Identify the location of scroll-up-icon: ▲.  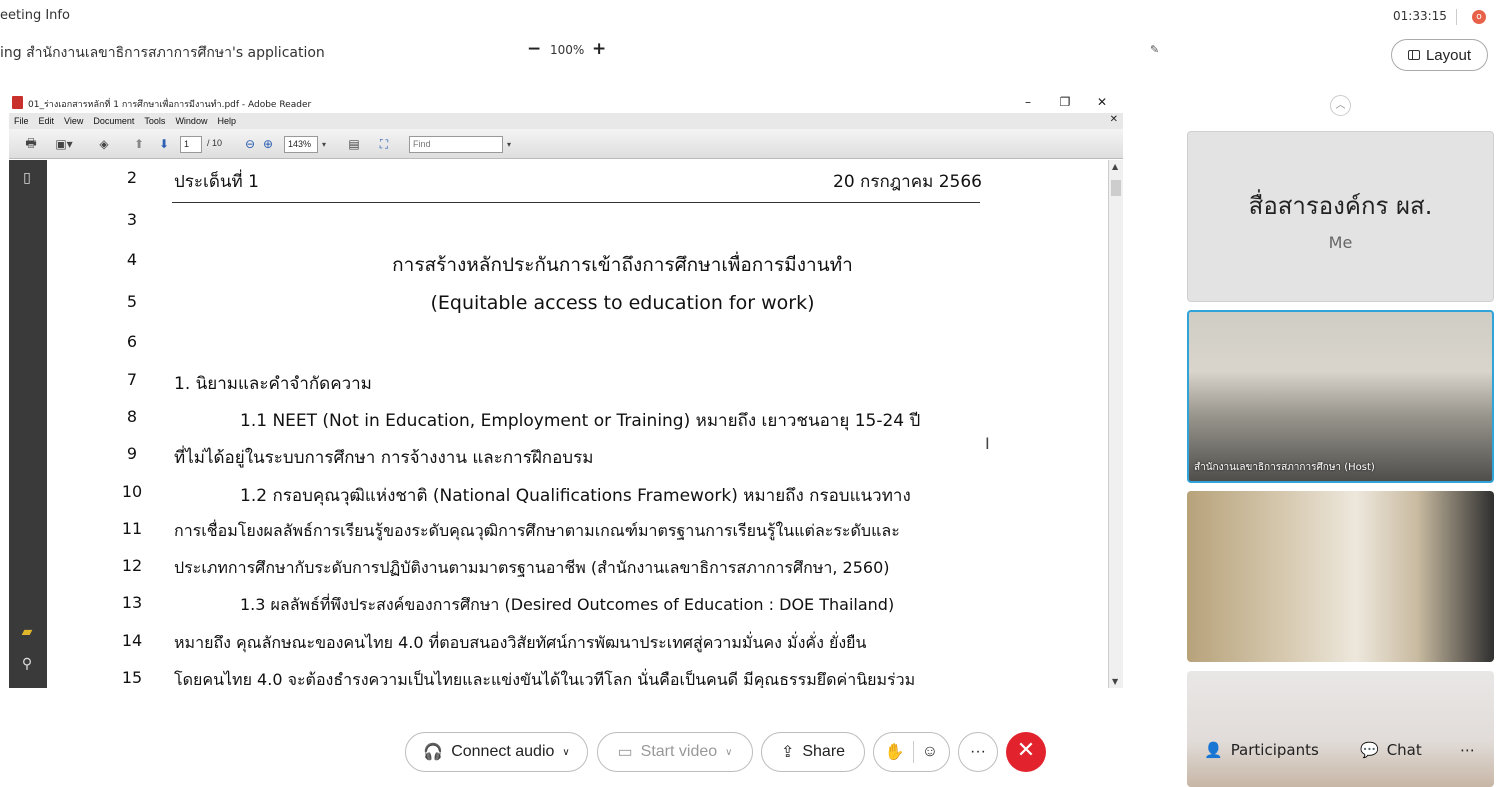
(1115, 166).